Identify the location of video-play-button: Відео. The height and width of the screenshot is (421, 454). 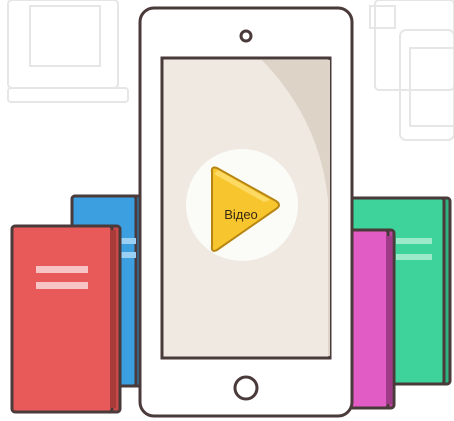
(242, 205).